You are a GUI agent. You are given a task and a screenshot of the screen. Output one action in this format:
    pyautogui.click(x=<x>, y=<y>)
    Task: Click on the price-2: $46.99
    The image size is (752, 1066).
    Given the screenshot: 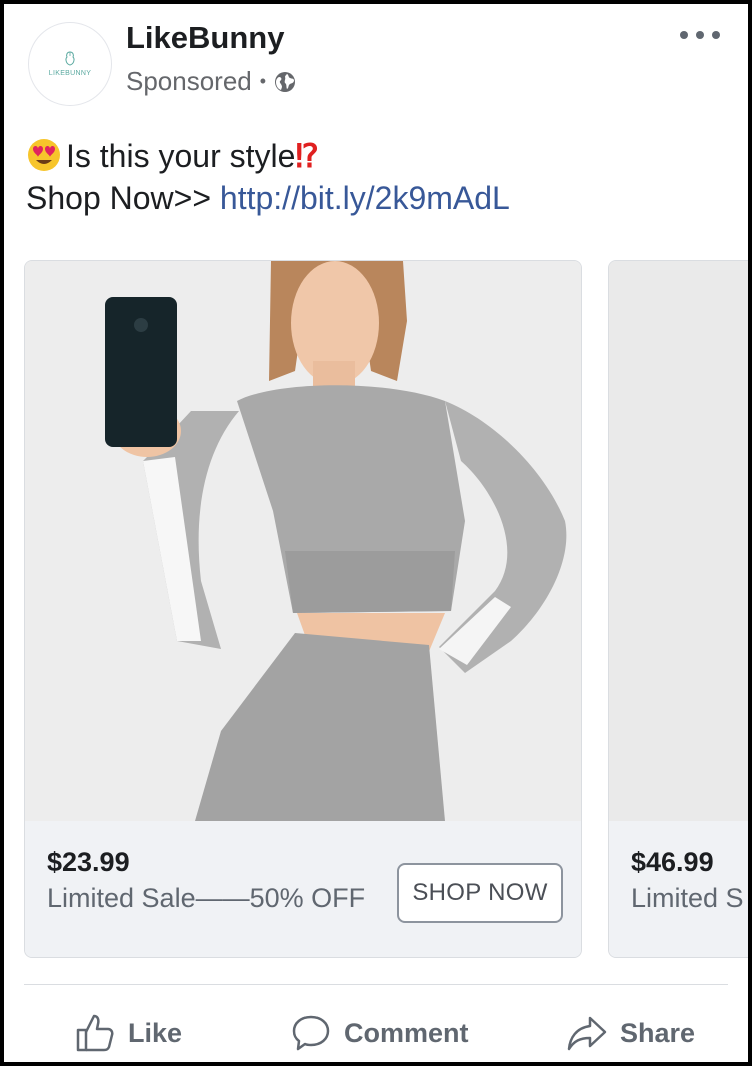 What is the action you would take?
    pyautogui.click(x=672, y=862)
    